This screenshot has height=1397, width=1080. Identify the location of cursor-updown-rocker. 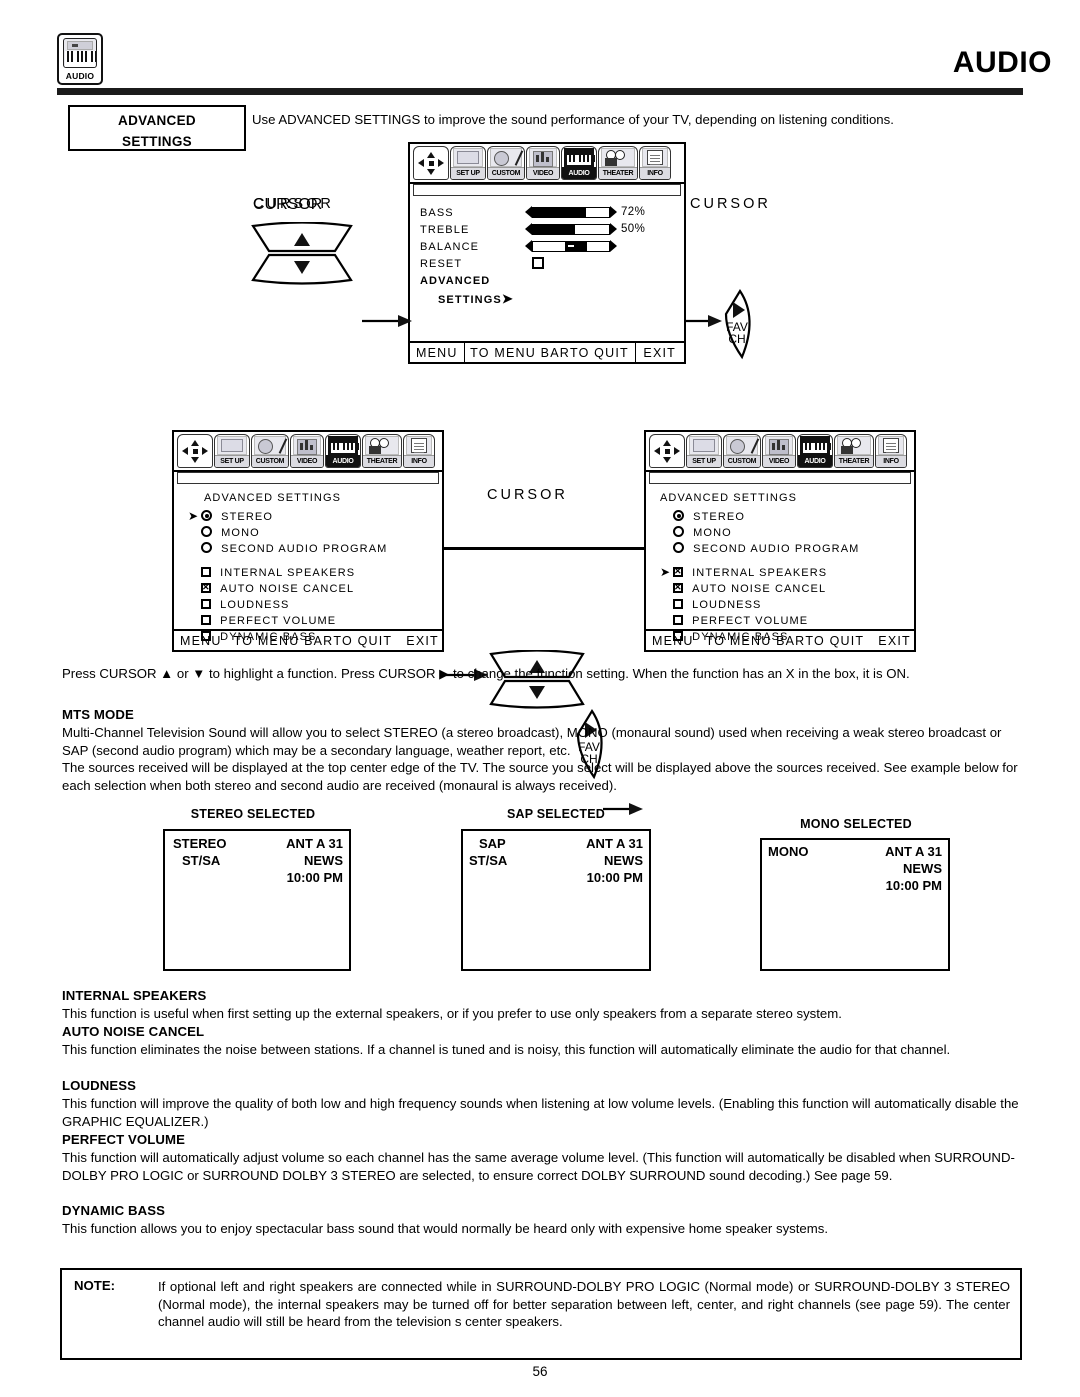
(663, 255).